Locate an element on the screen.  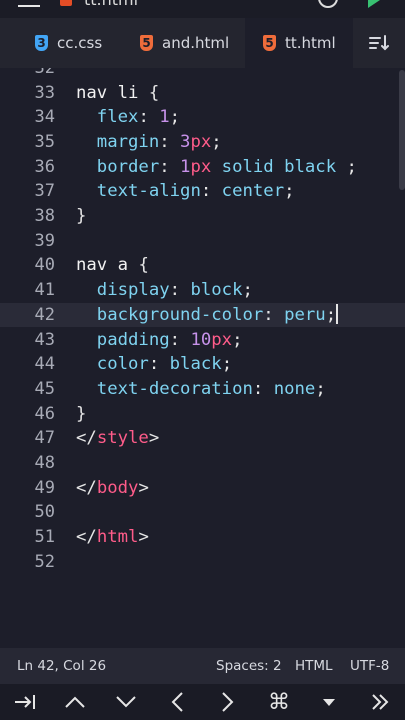
tab-cc-css: 3 cc.css is located at coordinates (70, 43).